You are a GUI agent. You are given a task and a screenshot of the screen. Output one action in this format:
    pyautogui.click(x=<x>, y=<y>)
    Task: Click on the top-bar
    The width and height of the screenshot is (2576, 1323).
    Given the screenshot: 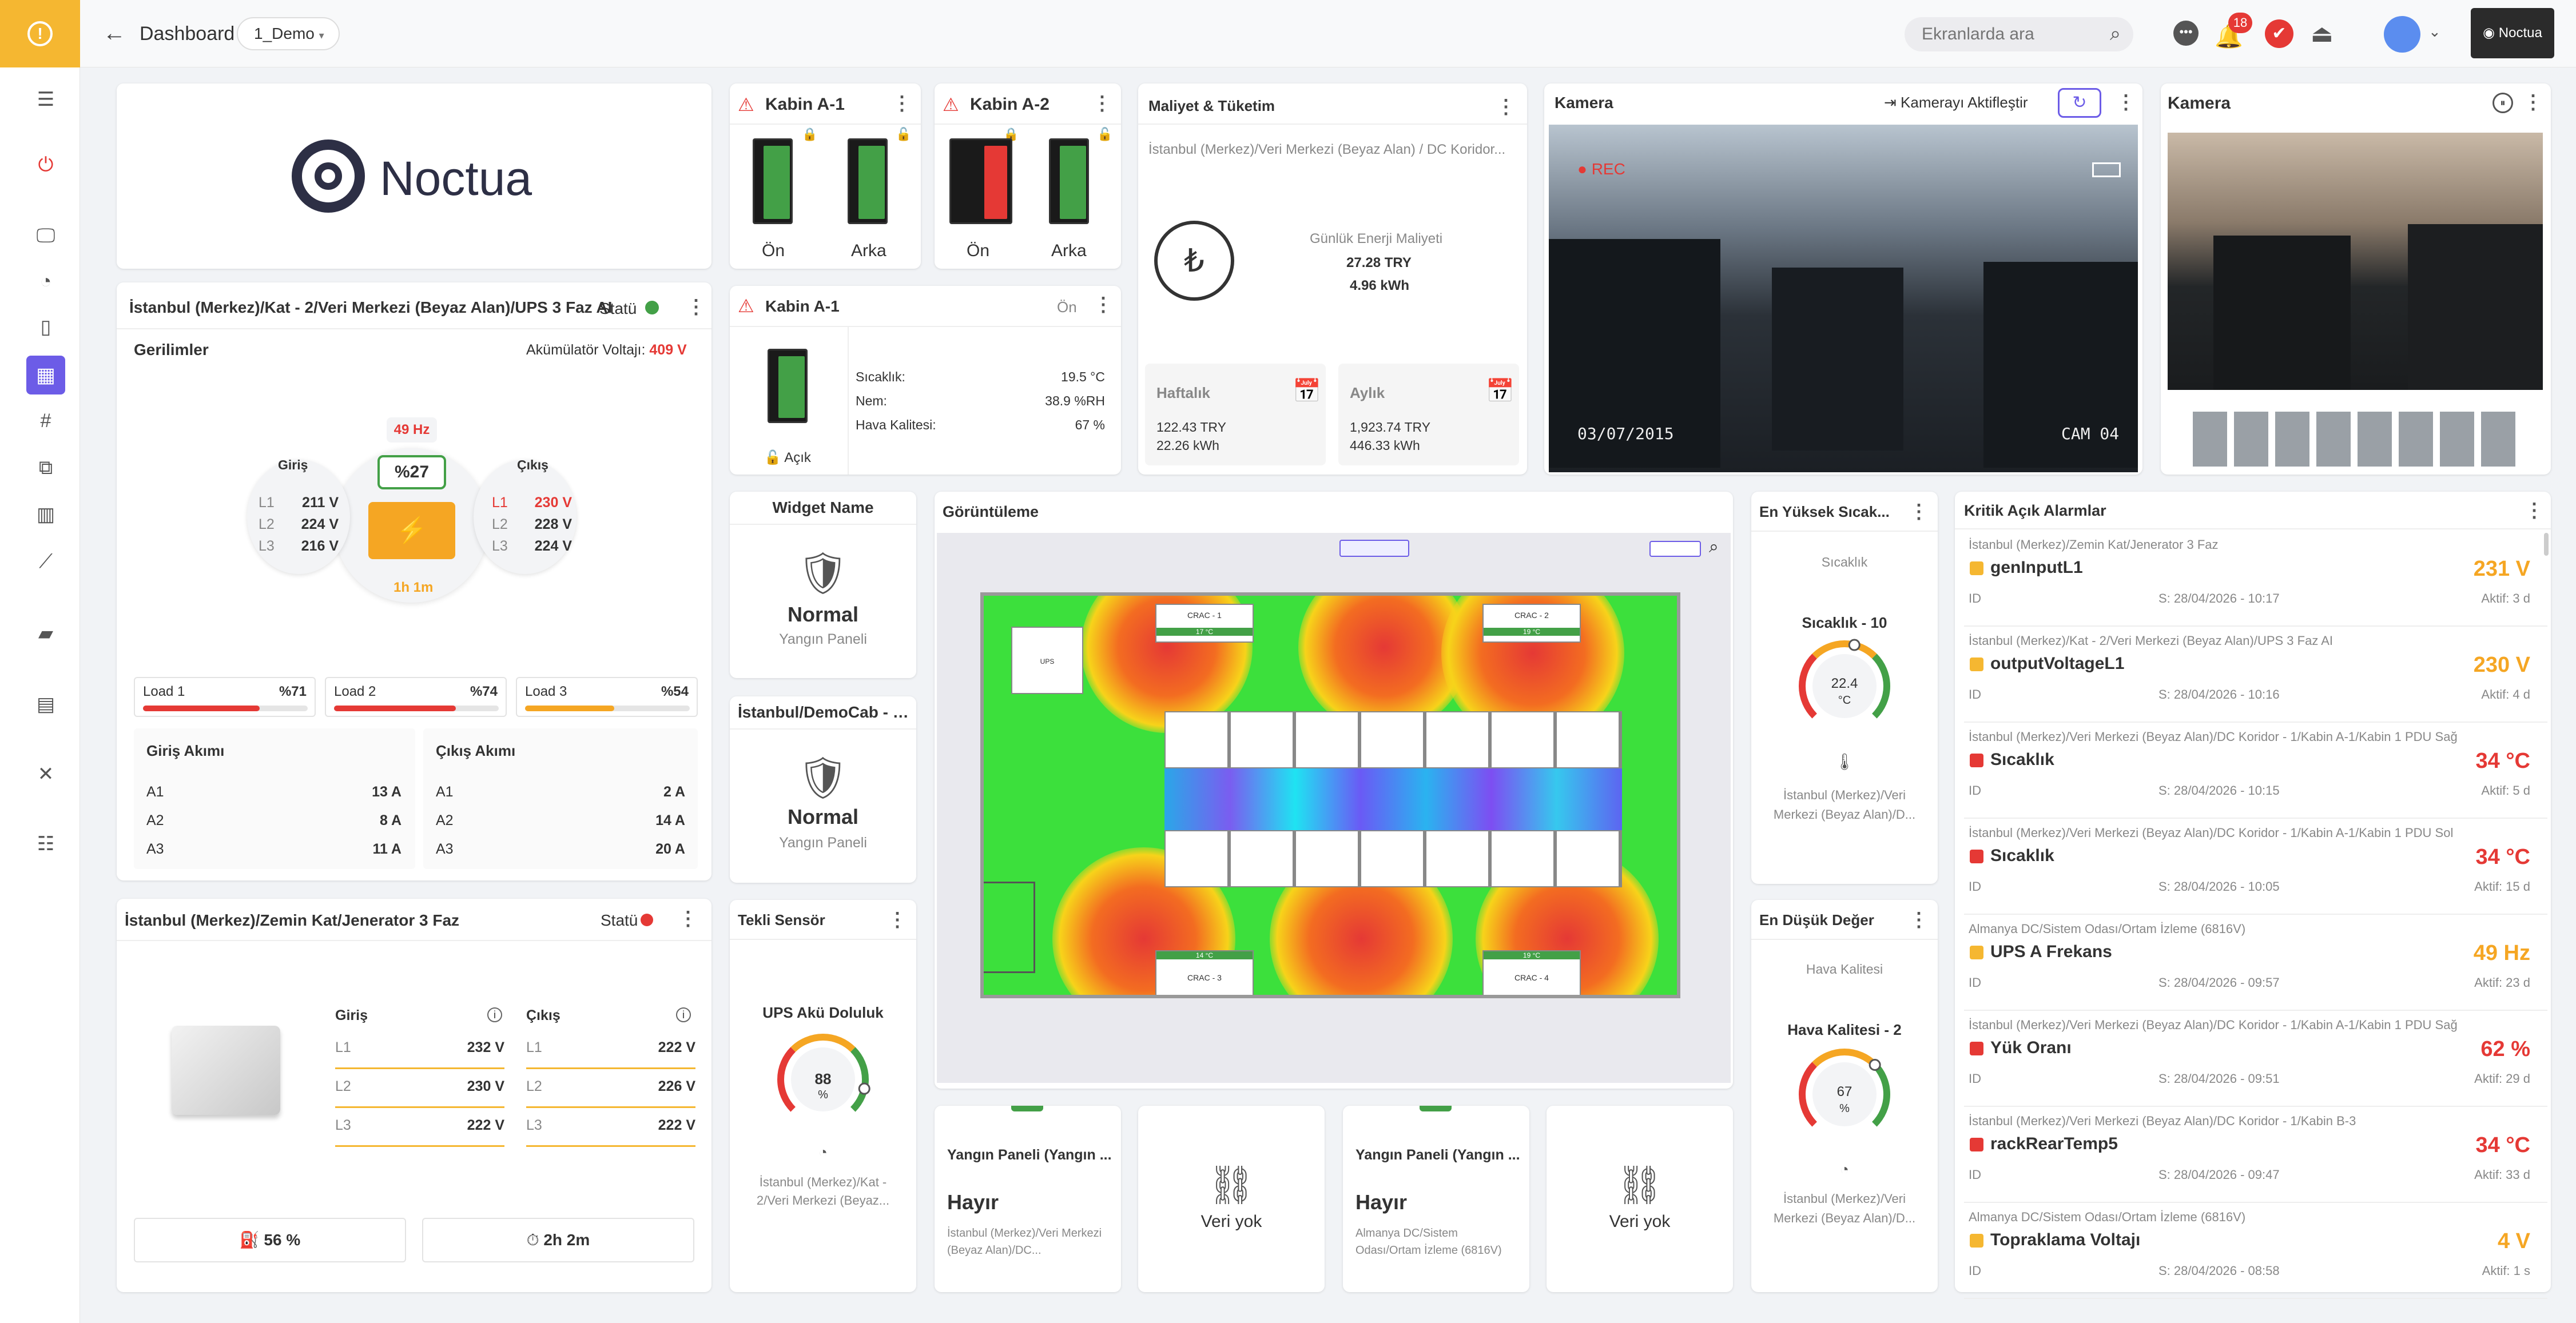 What is the action you would take?
    pyautogui.click(x=1328, y=33)
    